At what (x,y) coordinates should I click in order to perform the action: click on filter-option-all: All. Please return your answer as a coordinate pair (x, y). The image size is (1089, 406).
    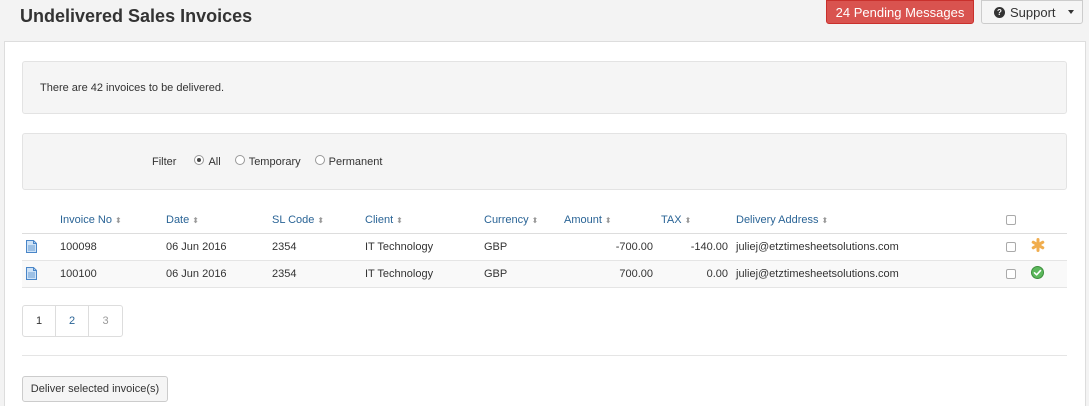
    Looking at the image, I should click on (207, 161).